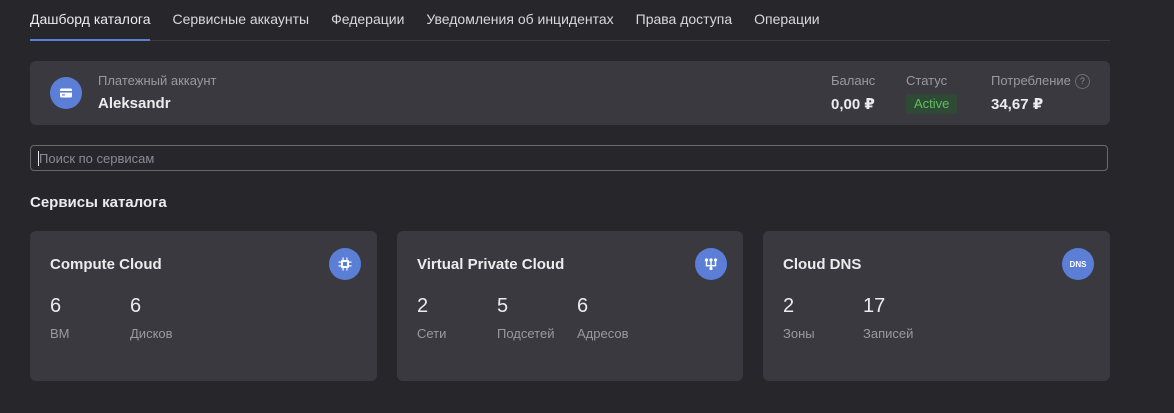 This screenshot has width=1174, height=413. Describe the element at coordinates (1078, 264) in the screenshot. I see `dns-icon: DNS` at that location.